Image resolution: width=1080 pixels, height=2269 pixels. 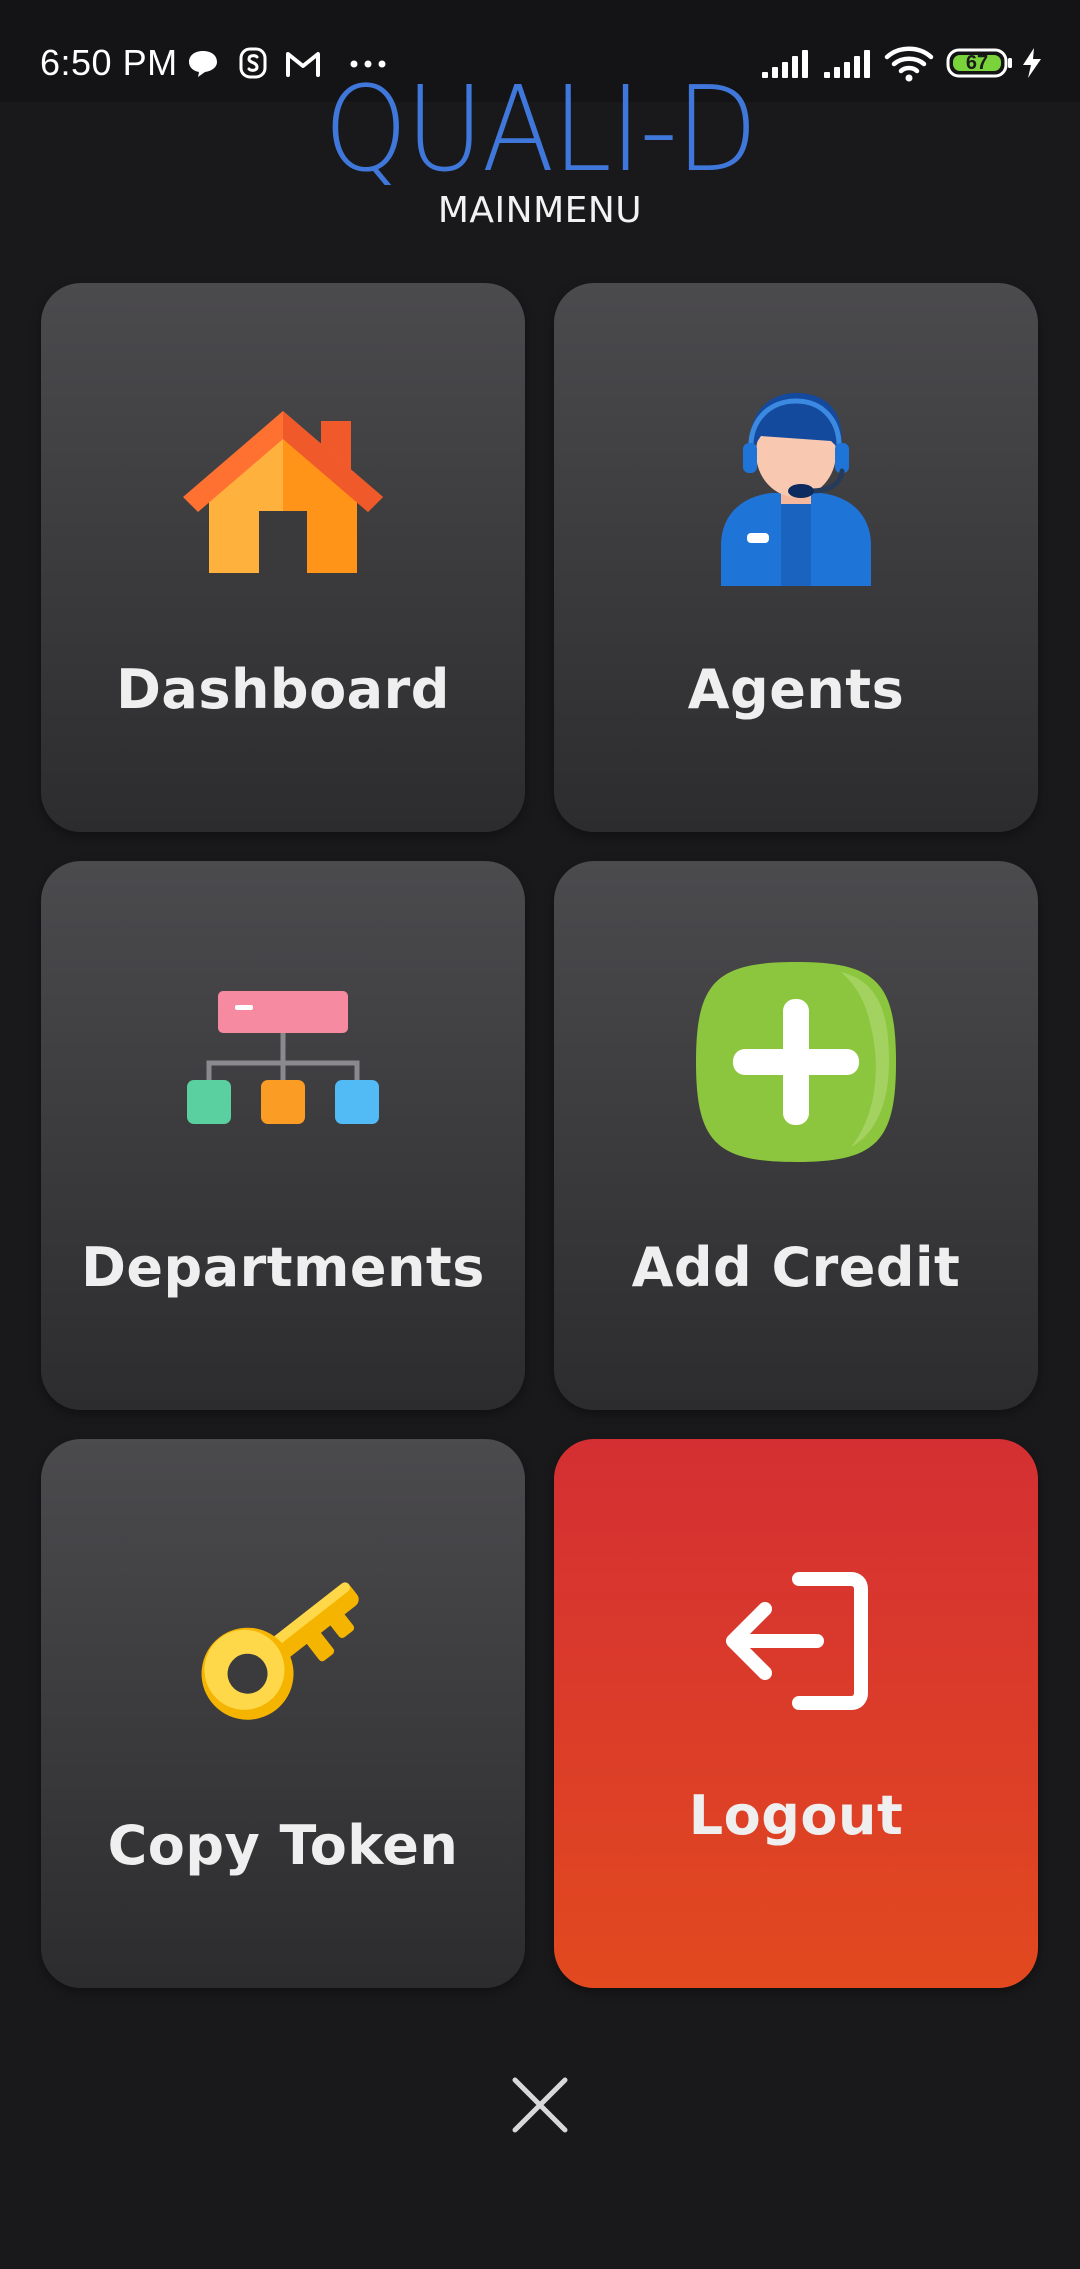 I want to click on close-button, so click(x=540, y=2105).